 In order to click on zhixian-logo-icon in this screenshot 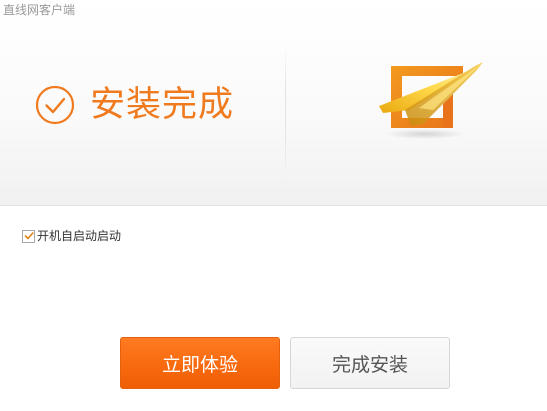, I will do `click(431, 100)`.